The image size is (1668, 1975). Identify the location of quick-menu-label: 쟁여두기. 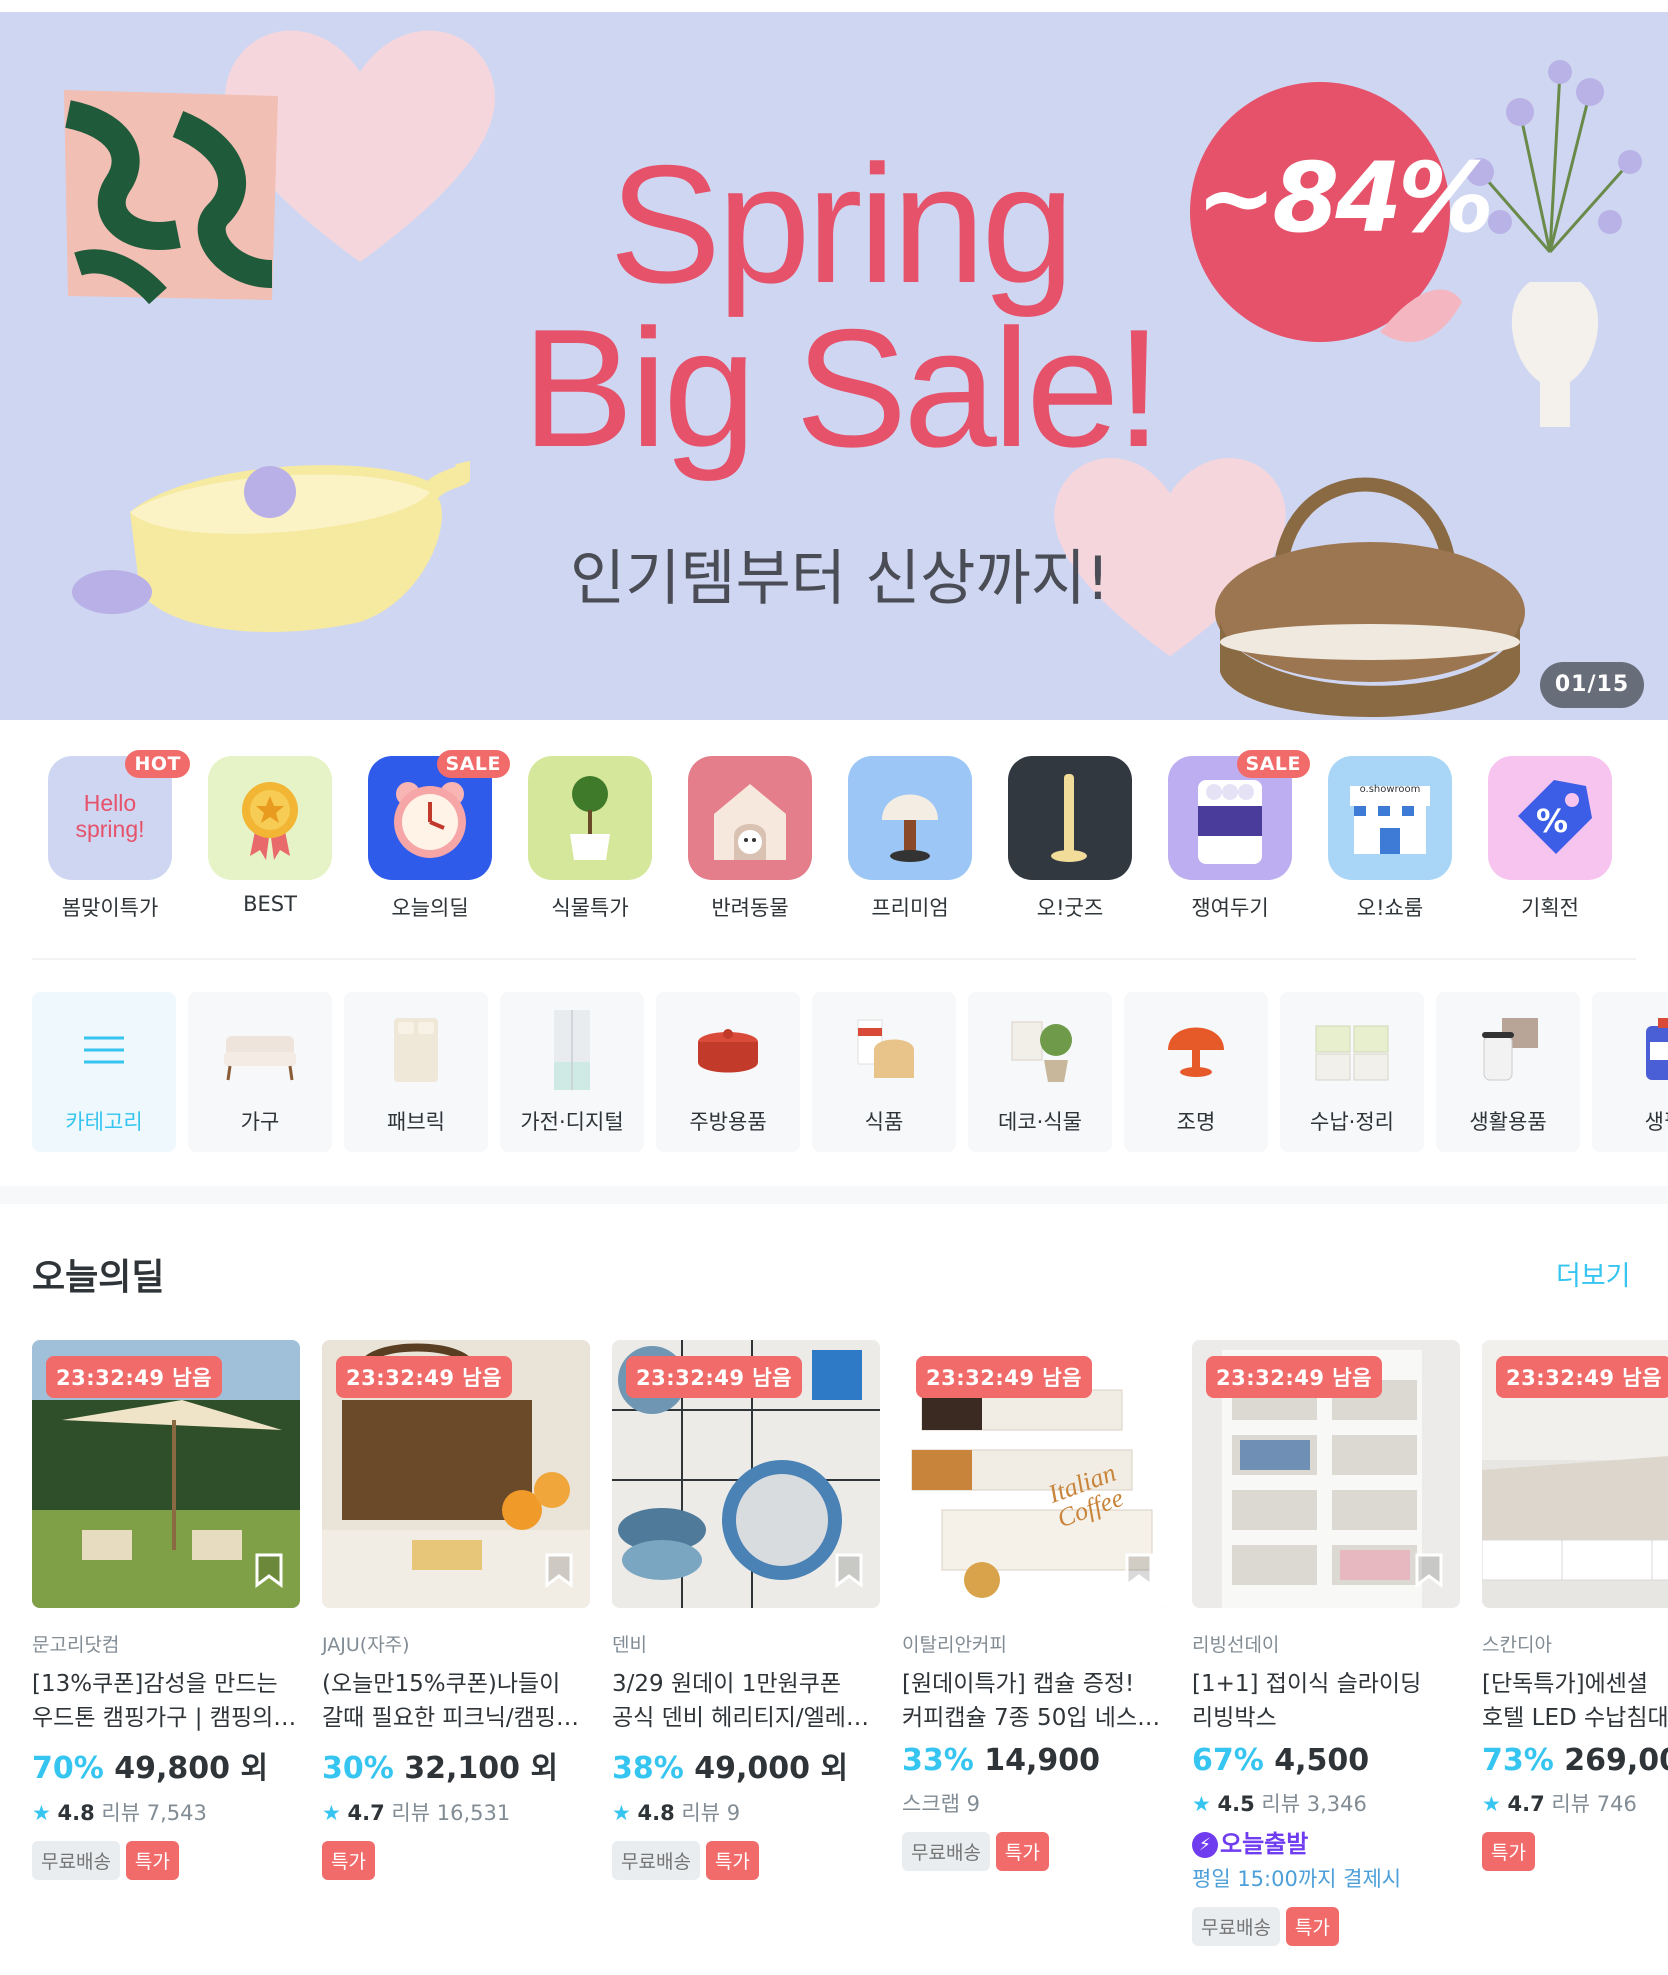
(1230, 908).